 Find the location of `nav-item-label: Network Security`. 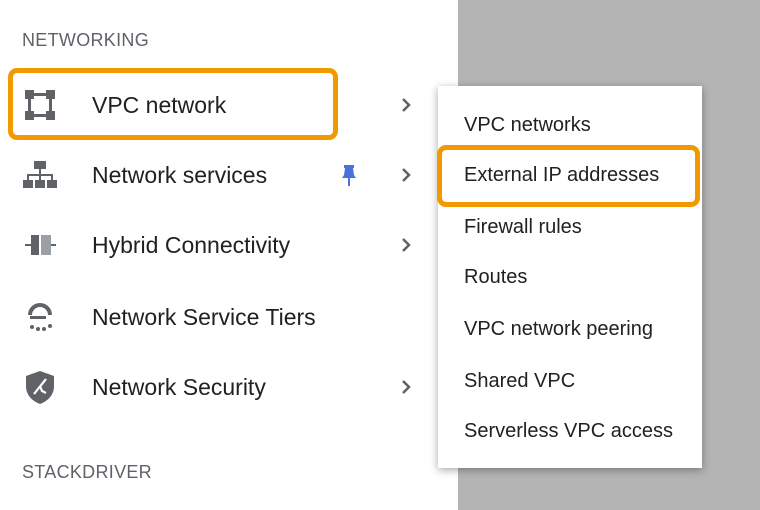

nav-item-label: Network Security is located at coordinates (179, 387).